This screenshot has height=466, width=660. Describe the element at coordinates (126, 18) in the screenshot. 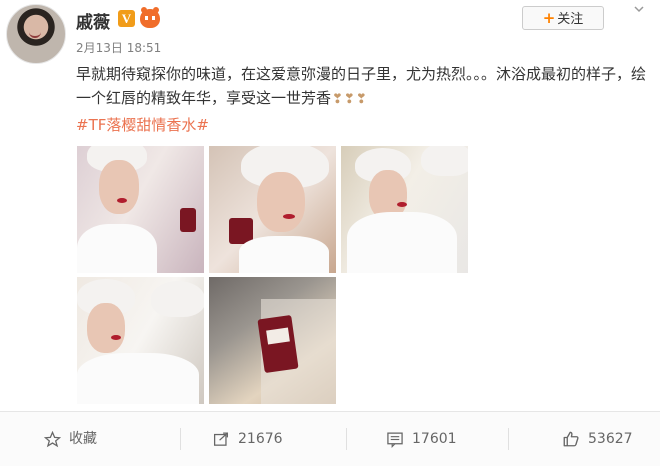

I see `verified-badge-icon: V` at that location.